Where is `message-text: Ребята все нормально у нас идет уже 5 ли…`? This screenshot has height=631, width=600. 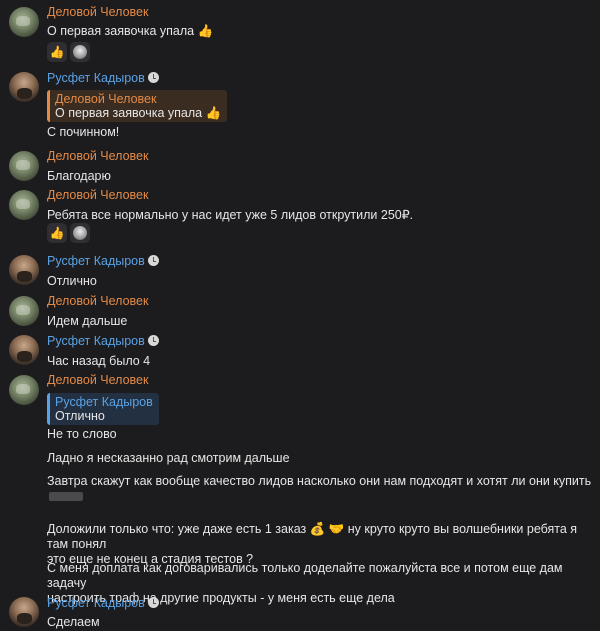
message-text: Ребята все нормально у нас идет уже 5 ли… is located at coordinates (230, 215).